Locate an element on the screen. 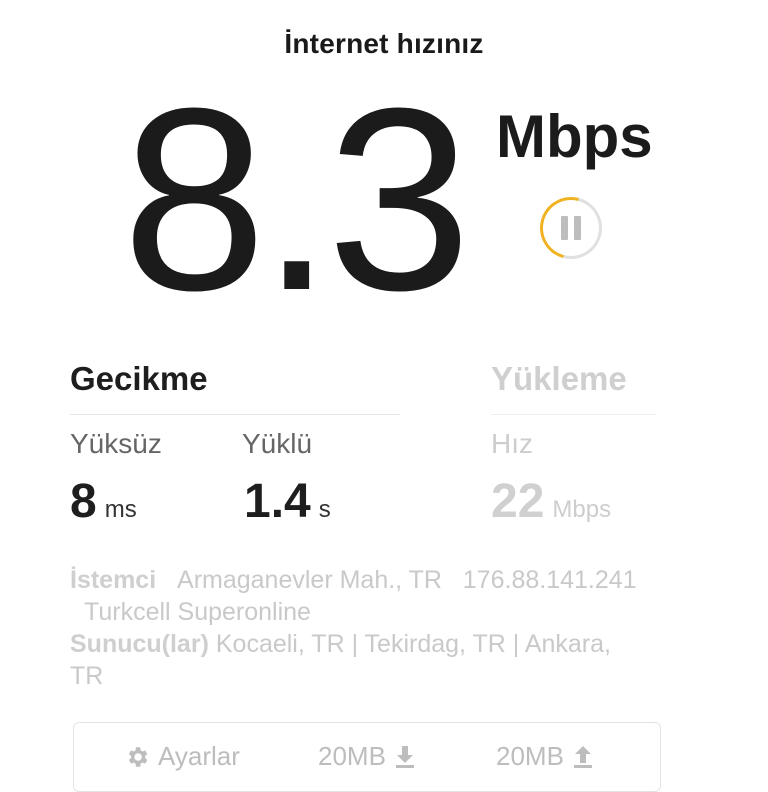  server-list: Kocaeli, TR | Tekirdag, TR | Ankara, is located at coordinates (413, 644).